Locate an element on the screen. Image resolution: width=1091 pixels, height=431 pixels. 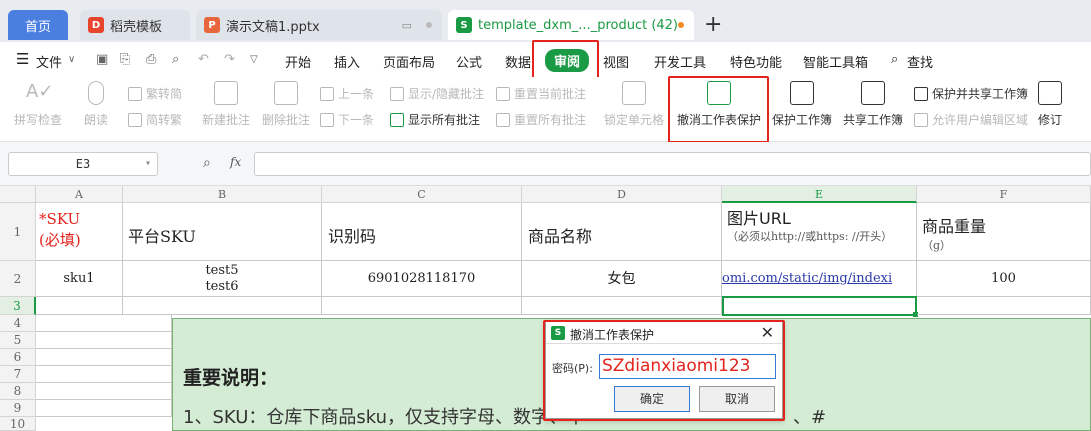
cell-a1: *SKU (必填) is located at coordinates (79, 232).